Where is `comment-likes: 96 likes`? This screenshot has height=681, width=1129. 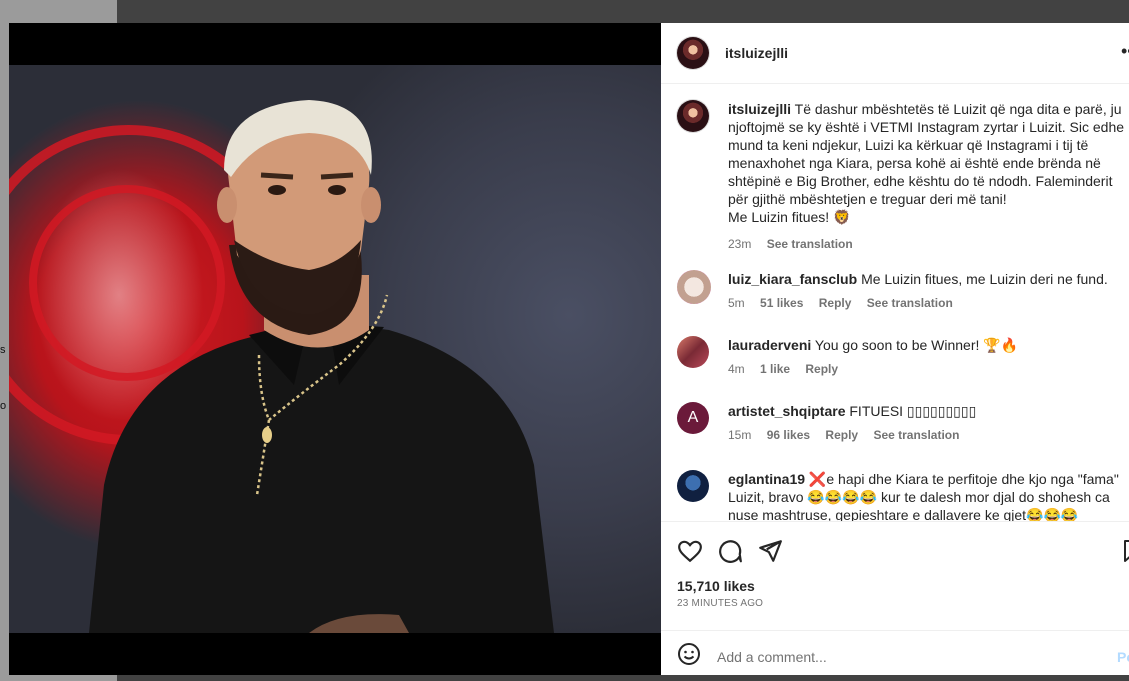 comment-likes: 96 likes is located at coordinates (788, 435).